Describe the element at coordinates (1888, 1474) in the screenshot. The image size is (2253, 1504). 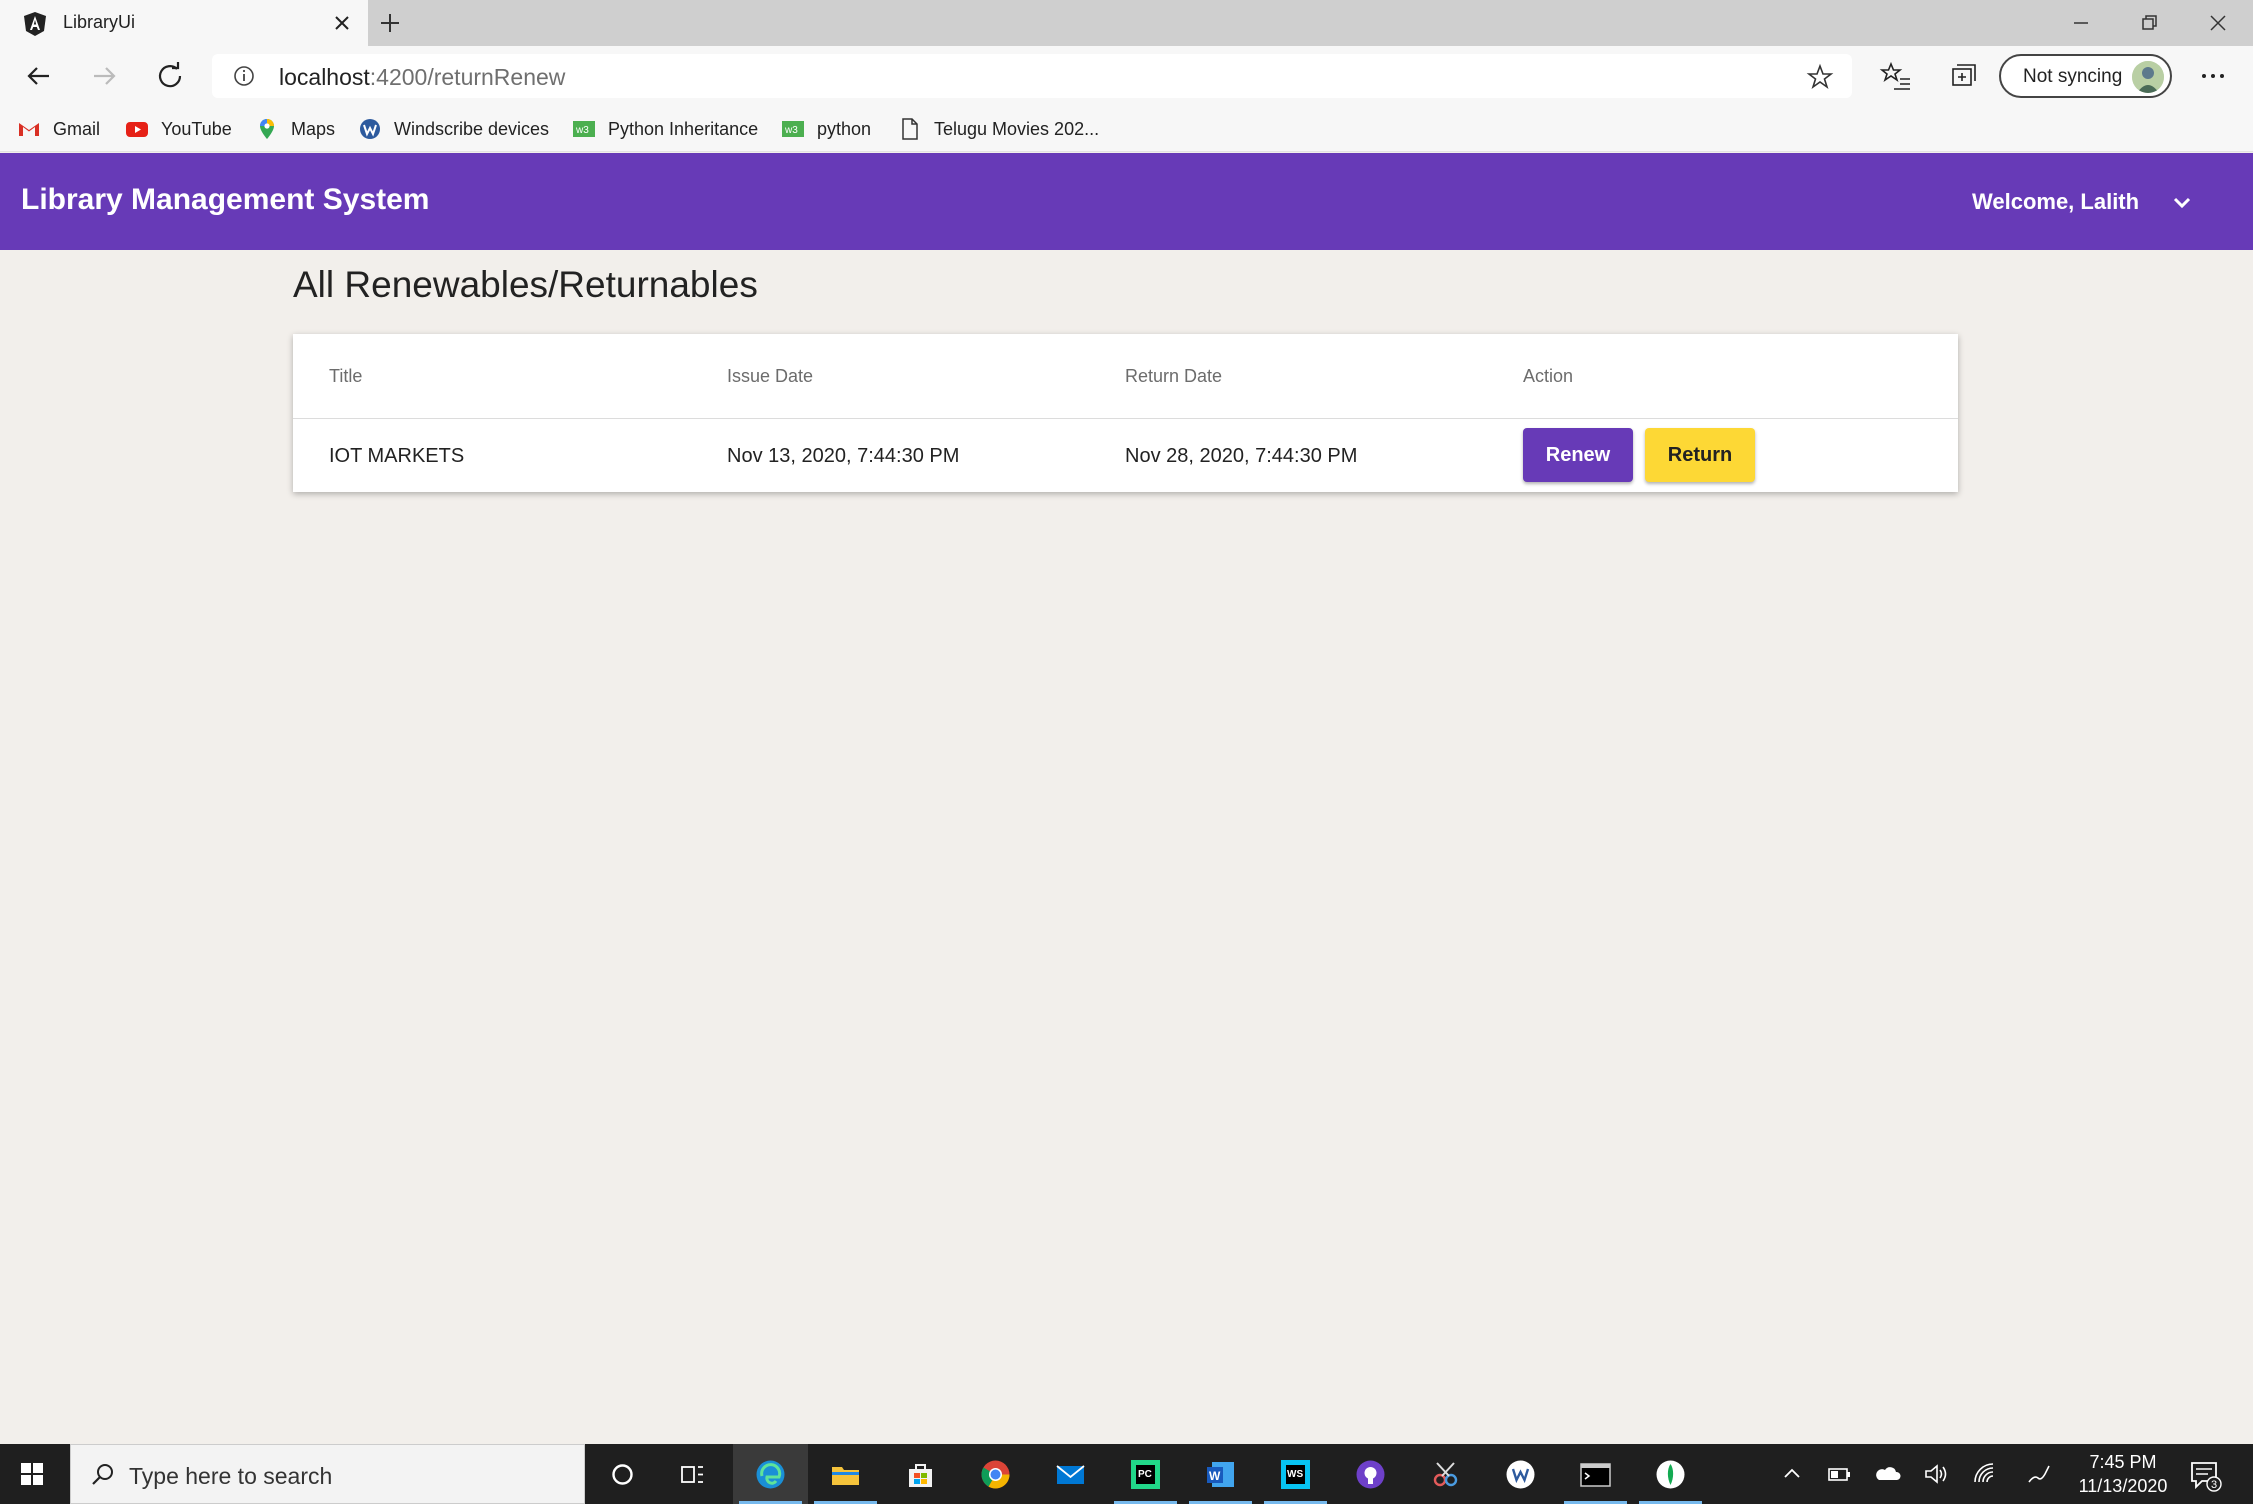
I see `onedrive-icon` at that location.